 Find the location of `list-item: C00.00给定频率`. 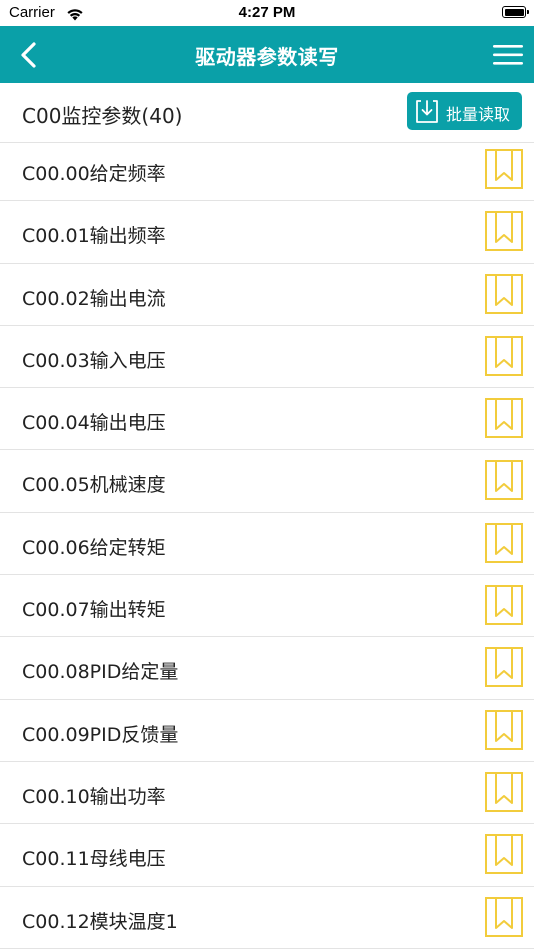

list-item: C00.00给定频率 is located at coordinates (267, 170).